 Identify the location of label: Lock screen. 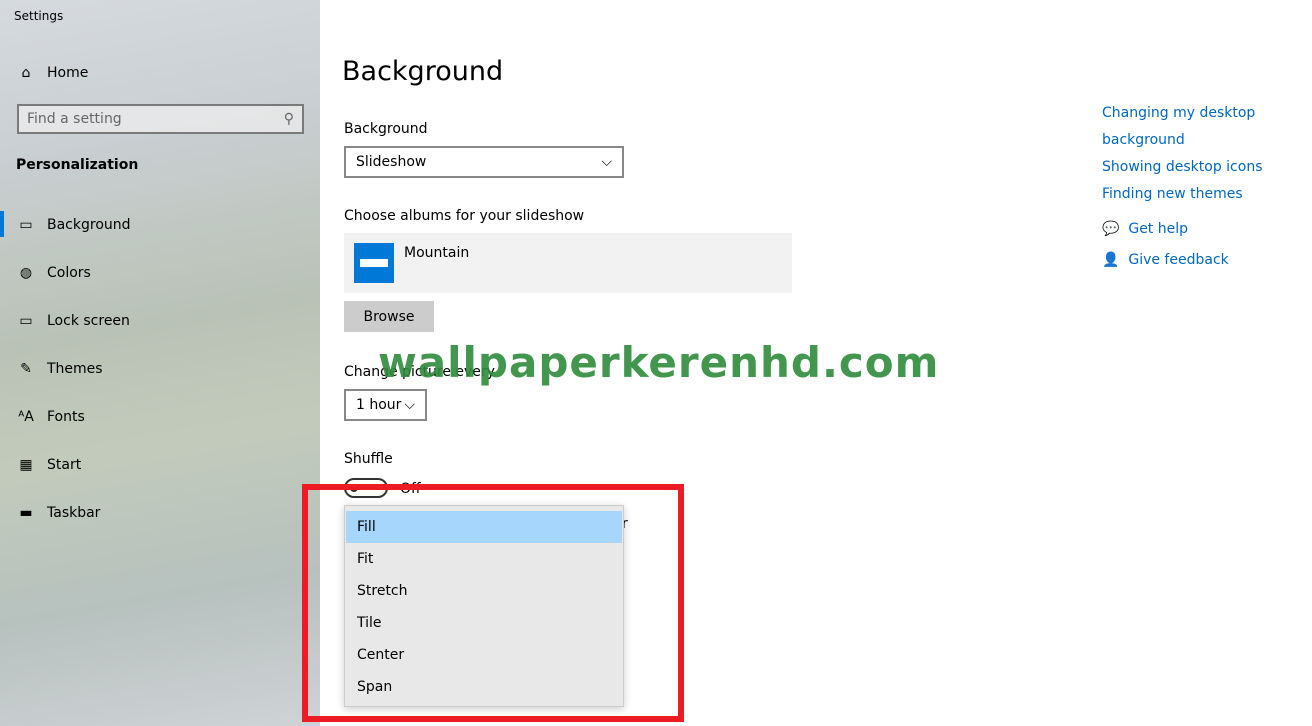
(88, 321).